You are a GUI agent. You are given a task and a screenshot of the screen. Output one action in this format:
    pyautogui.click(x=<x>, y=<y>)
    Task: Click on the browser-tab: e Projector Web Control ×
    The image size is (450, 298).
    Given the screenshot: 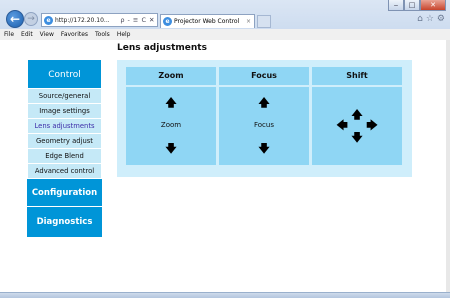 What is the action you would take?
    pyautogui.click(x=207, y=21)
    